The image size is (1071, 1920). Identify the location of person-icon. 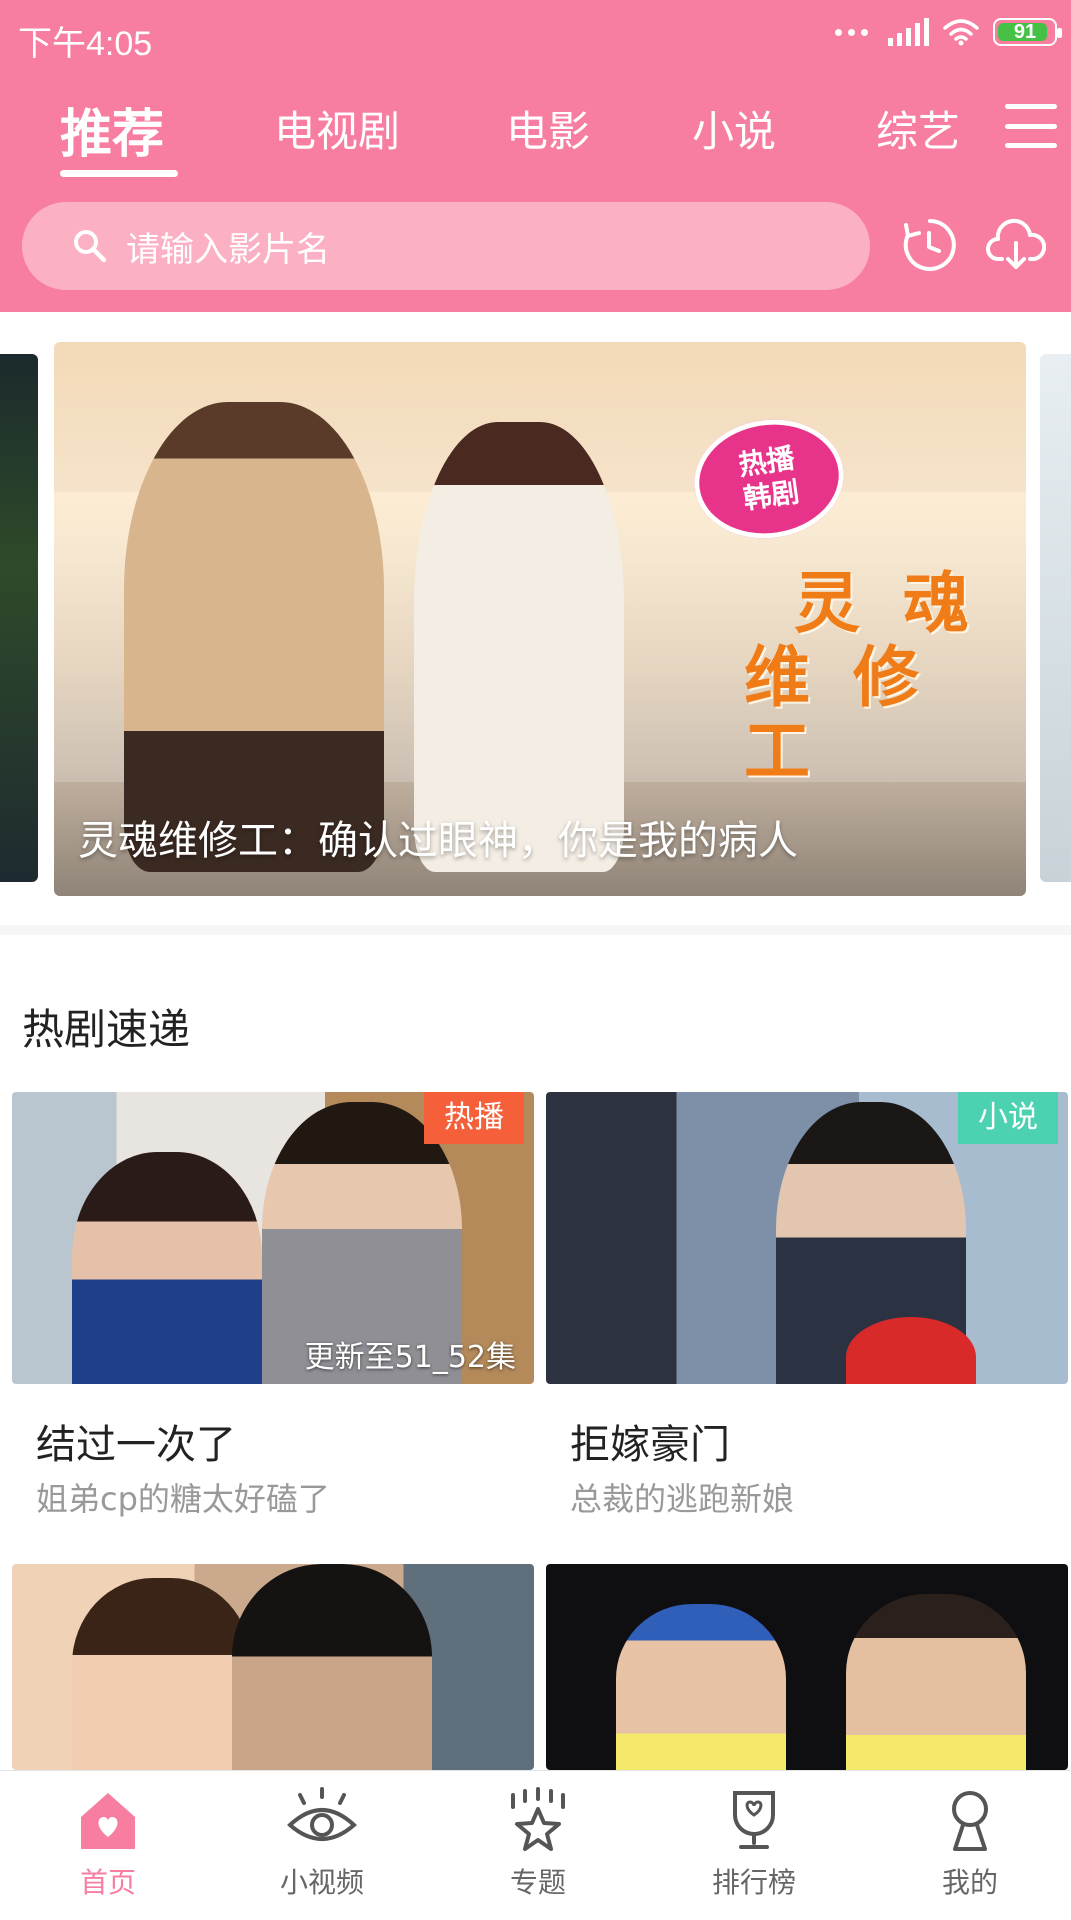
(970, 1821).